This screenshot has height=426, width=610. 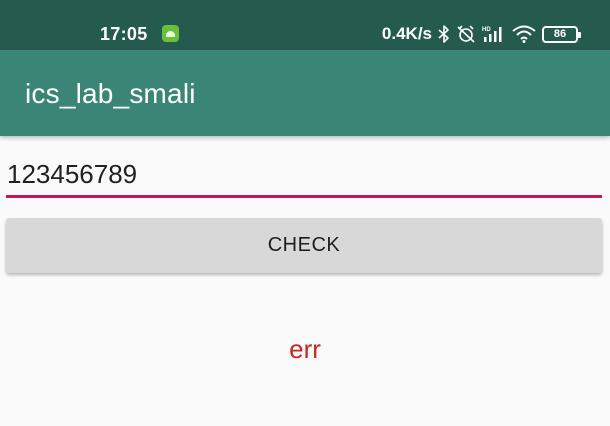 I want to click on hd-signal-icon: HD, so click(x=494, y=34).